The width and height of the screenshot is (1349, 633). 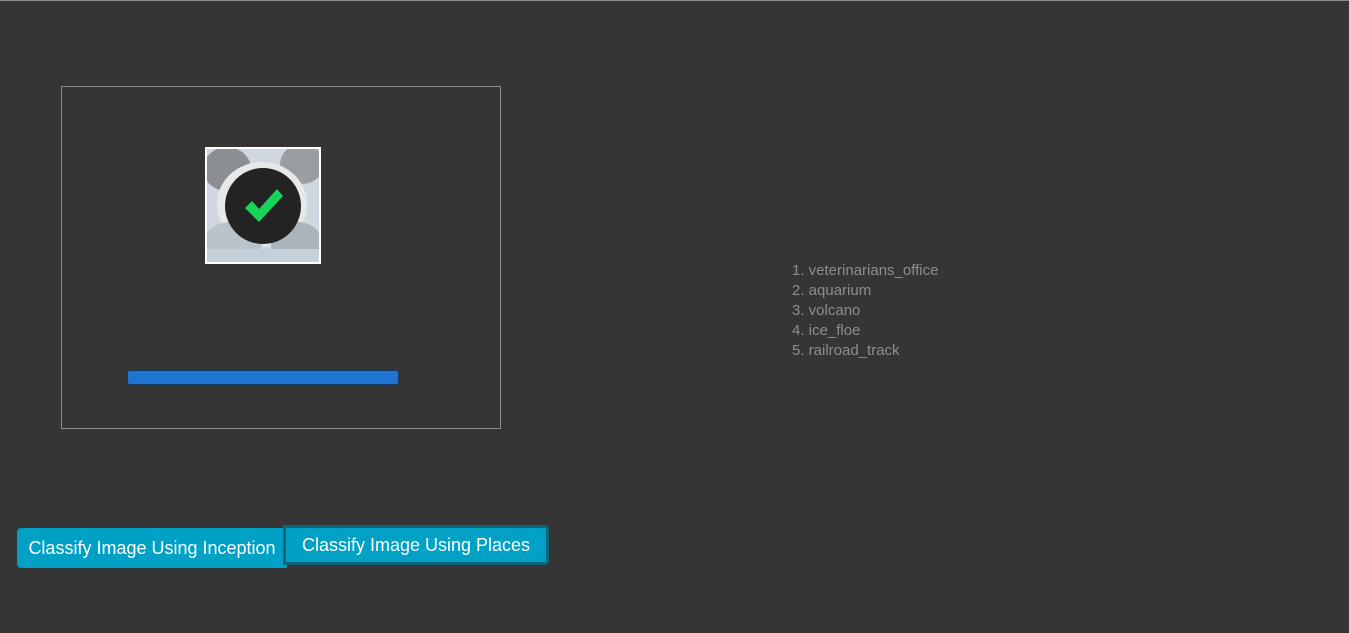 I want to click on upload-progress-fill, so click(x=263, y=377).